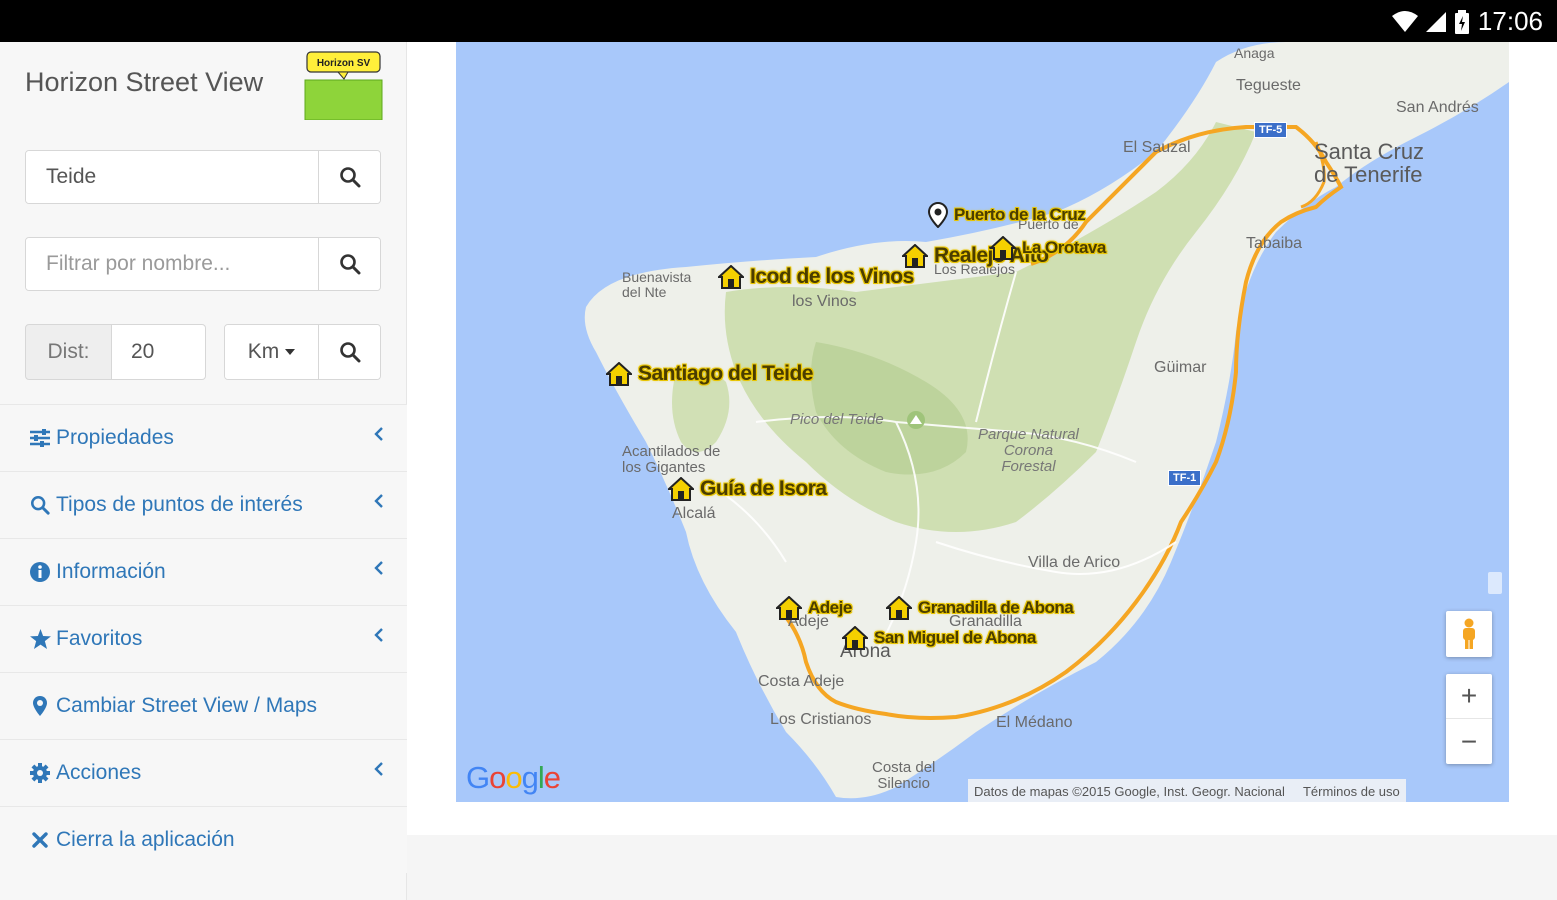 This screenshot has width=1557, height=900. I want to click on place-costa-silencio: Costa del Silencio, so click(904, 775).